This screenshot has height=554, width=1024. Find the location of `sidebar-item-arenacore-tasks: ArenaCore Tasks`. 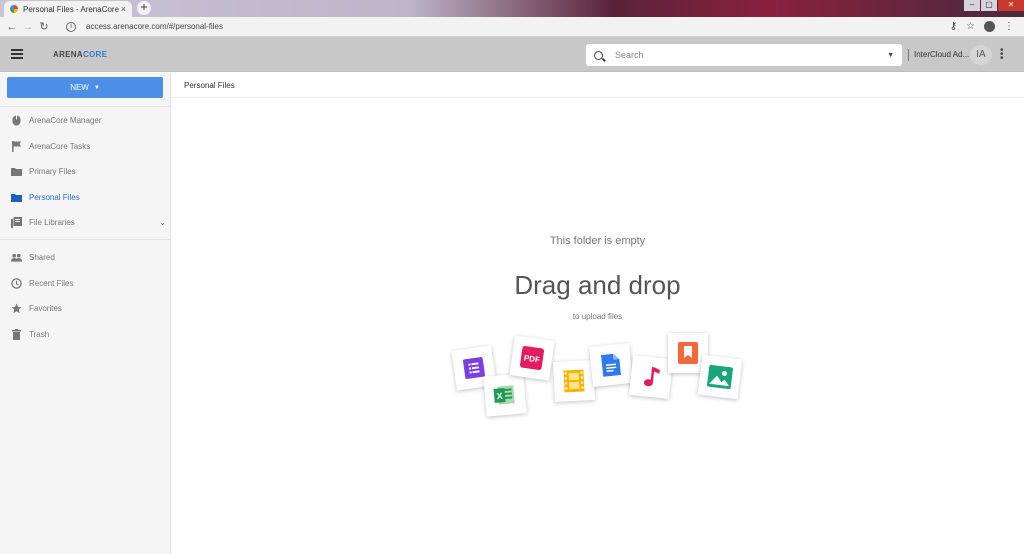

sidebar-item-arenacore-tasks: ArenaCore Tasks is located at coordinates (88, 146).